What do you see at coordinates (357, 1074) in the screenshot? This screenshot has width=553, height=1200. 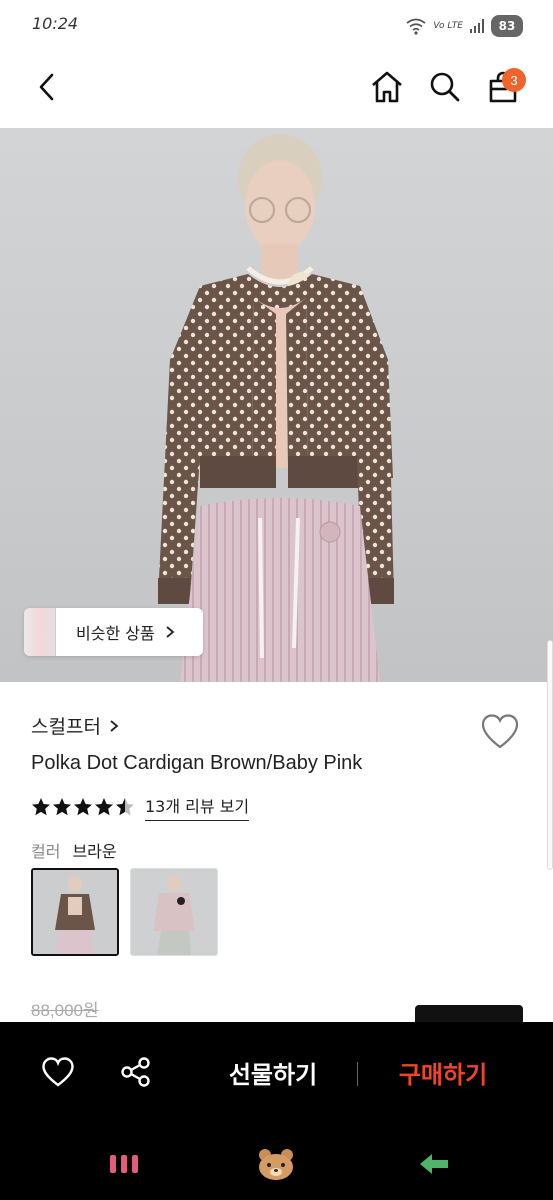 I see `divider` at bounding box center [357, 1074].